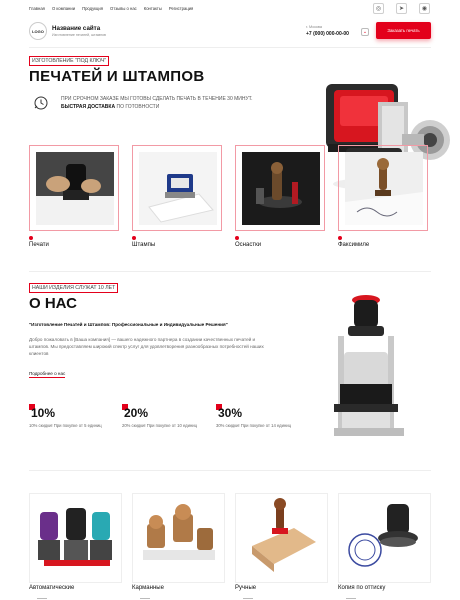 Image resolution: width=460 pixels, height=600 pixels. What do you see at coordinates (361, 588) in the screenshot?
I see `product-label: Копия по оттиску` at bounding box center [361, 588].